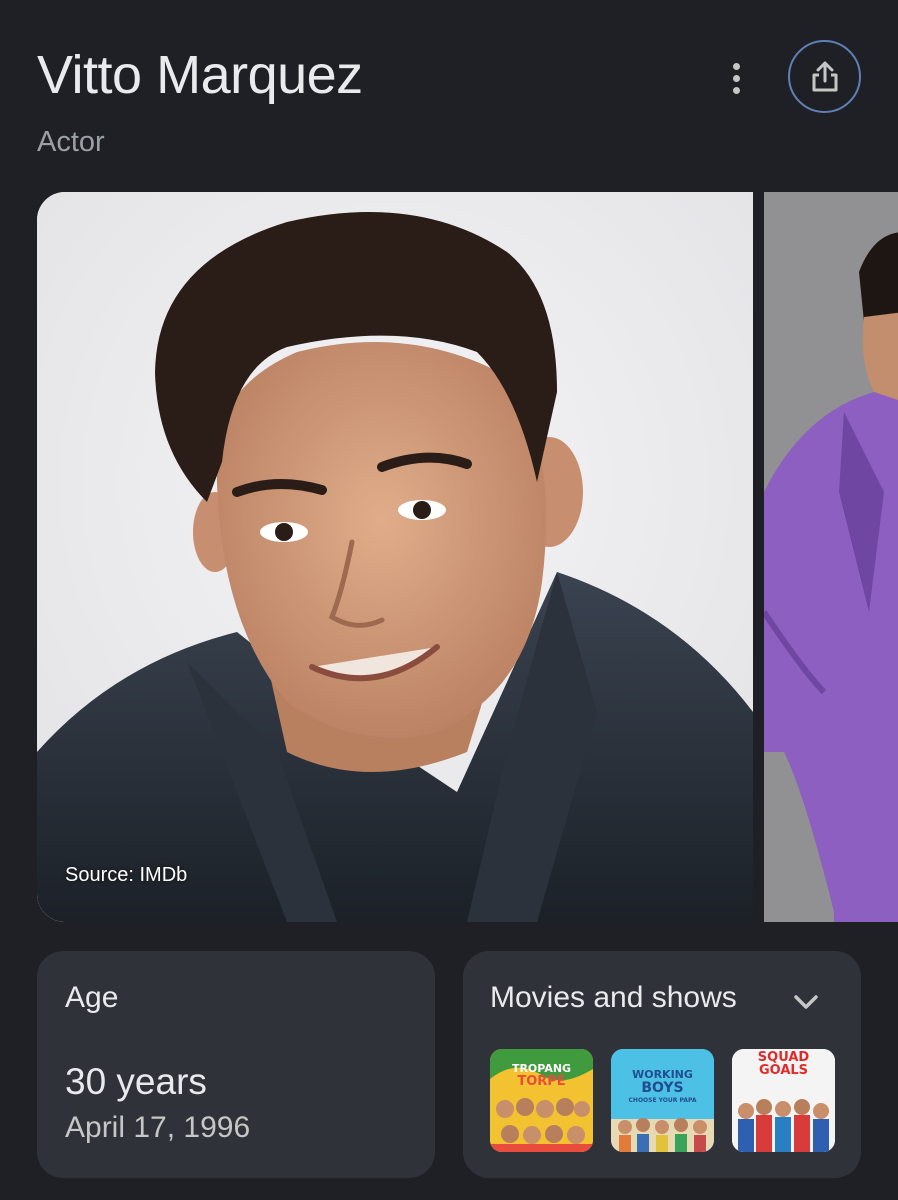 This screenshot has height=1200, width=898. Describe the element at coordinates (71, 142) in the screenshot. I see `page-subtitle: Actor` at that location.